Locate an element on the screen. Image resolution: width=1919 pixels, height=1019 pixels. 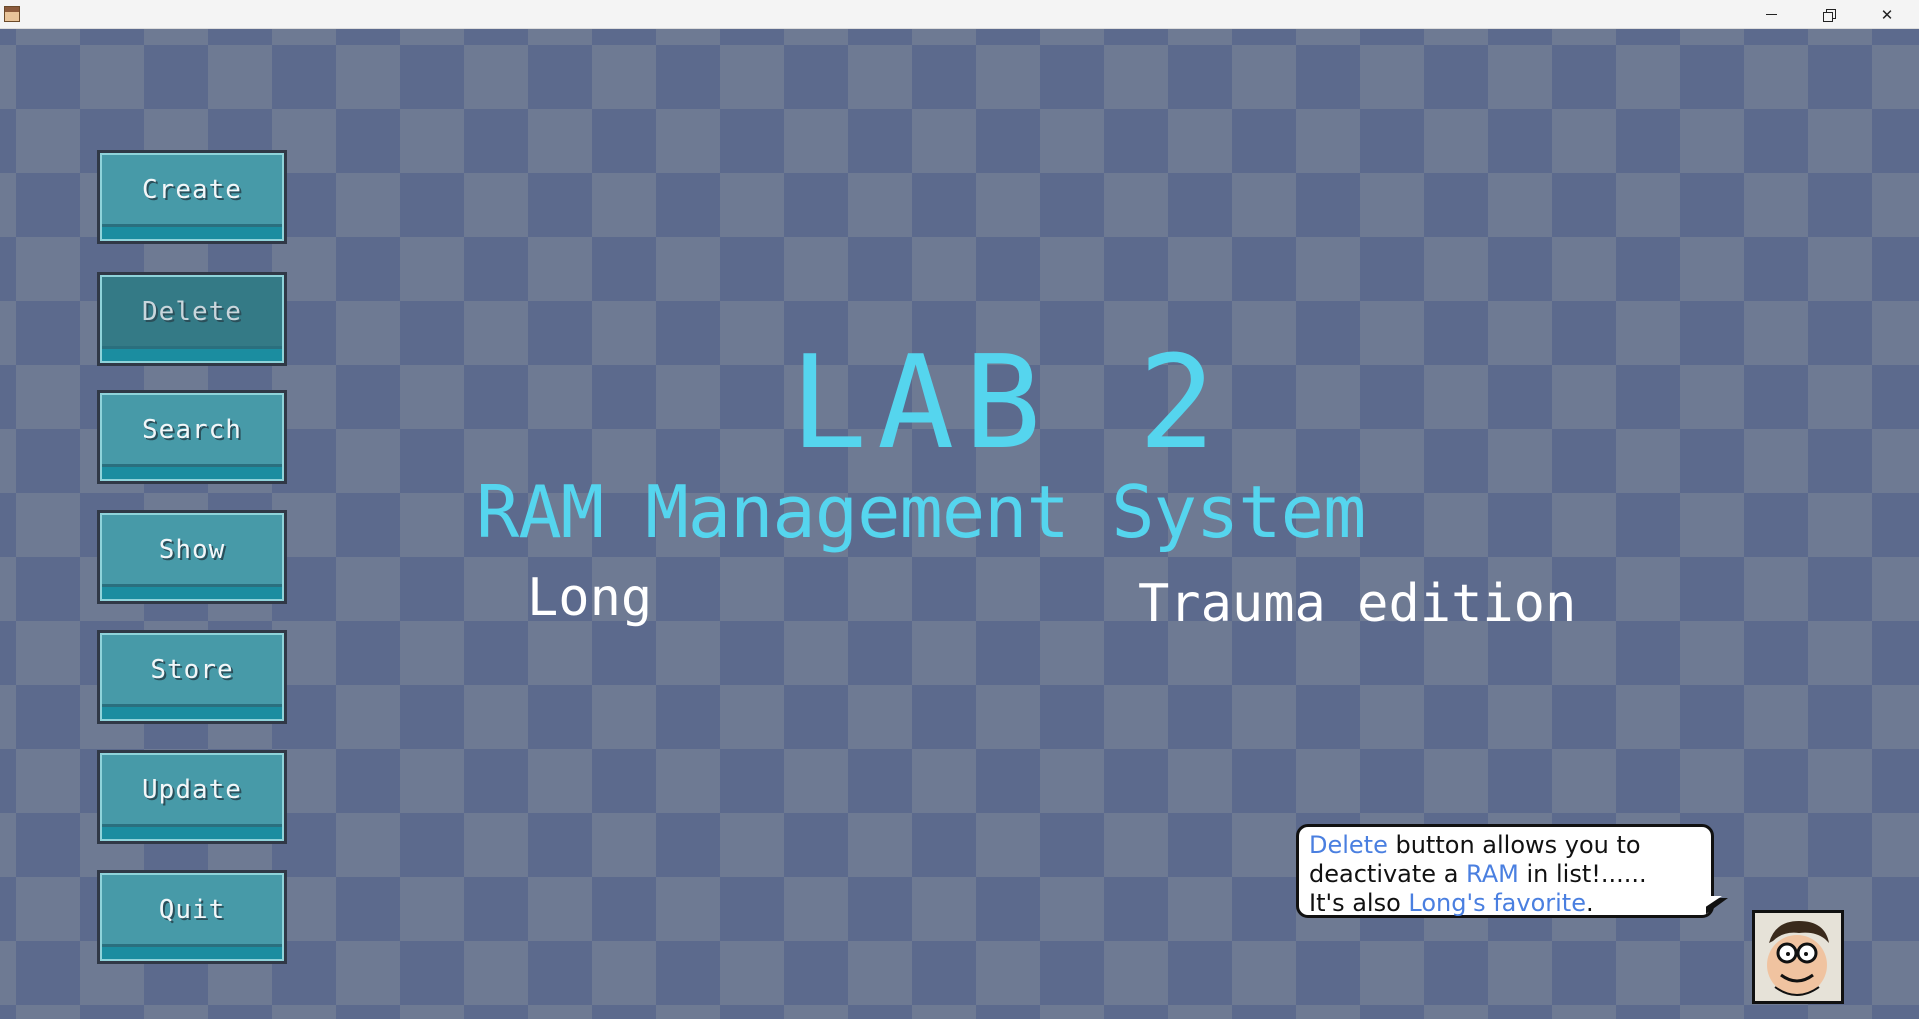
show-button: Show is located at coordinates (192, 557).